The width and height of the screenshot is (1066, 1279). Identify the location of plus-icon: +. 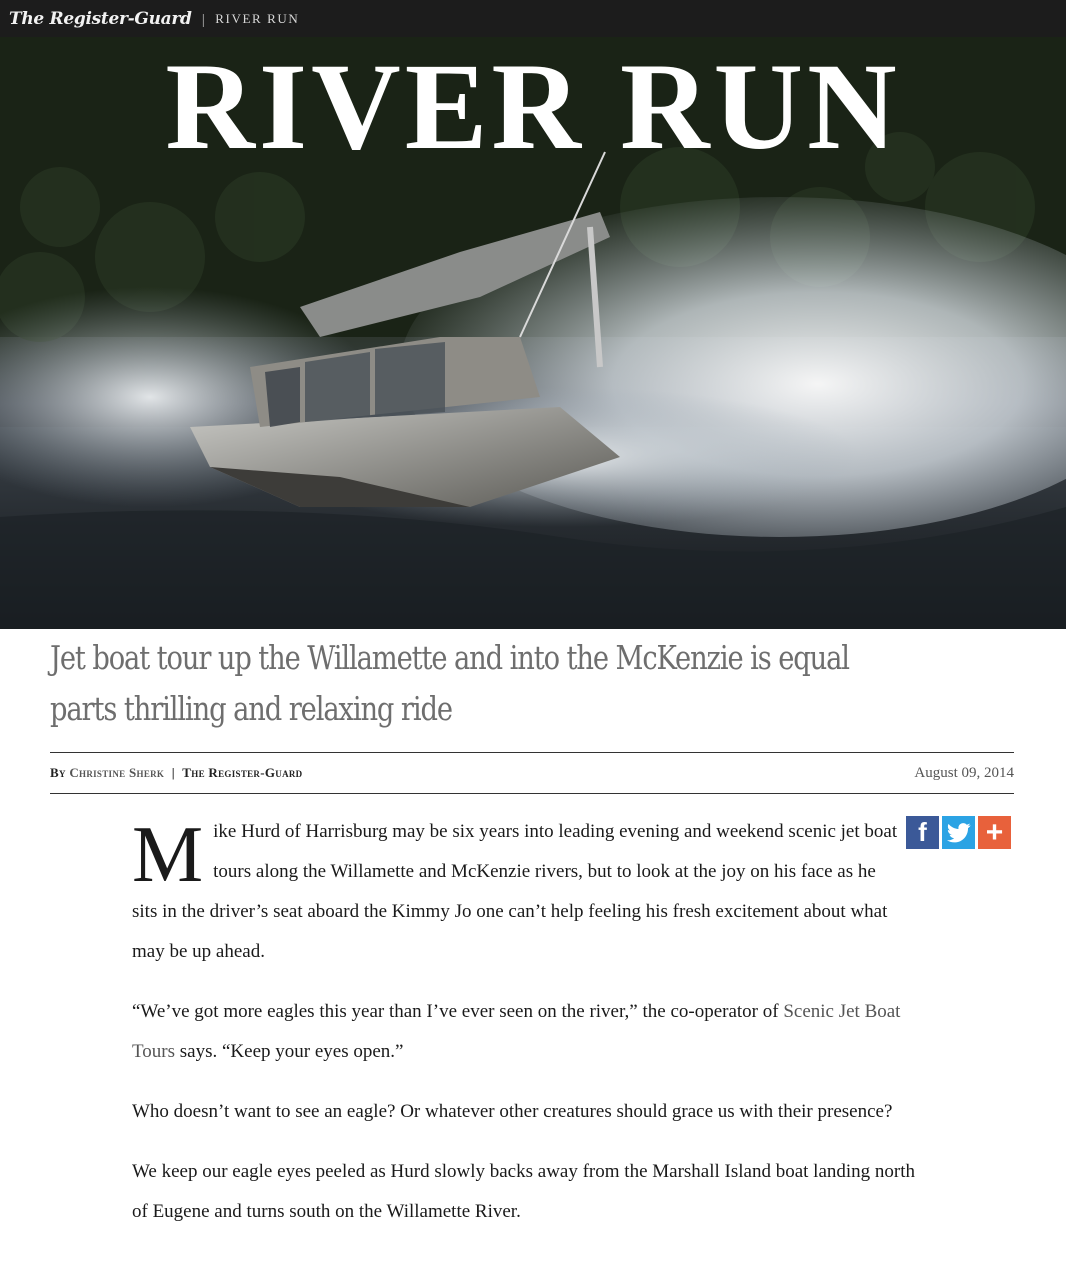
(994, 832).